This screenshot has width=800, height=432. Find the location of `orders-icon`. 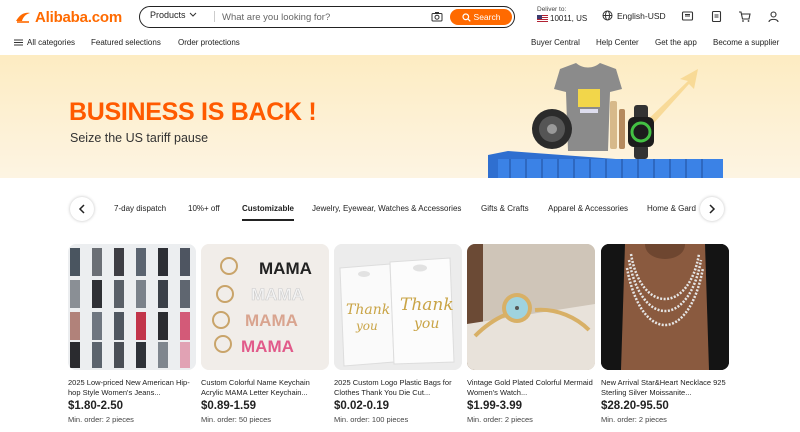

orders-icon is located at coordinates (716, 16).